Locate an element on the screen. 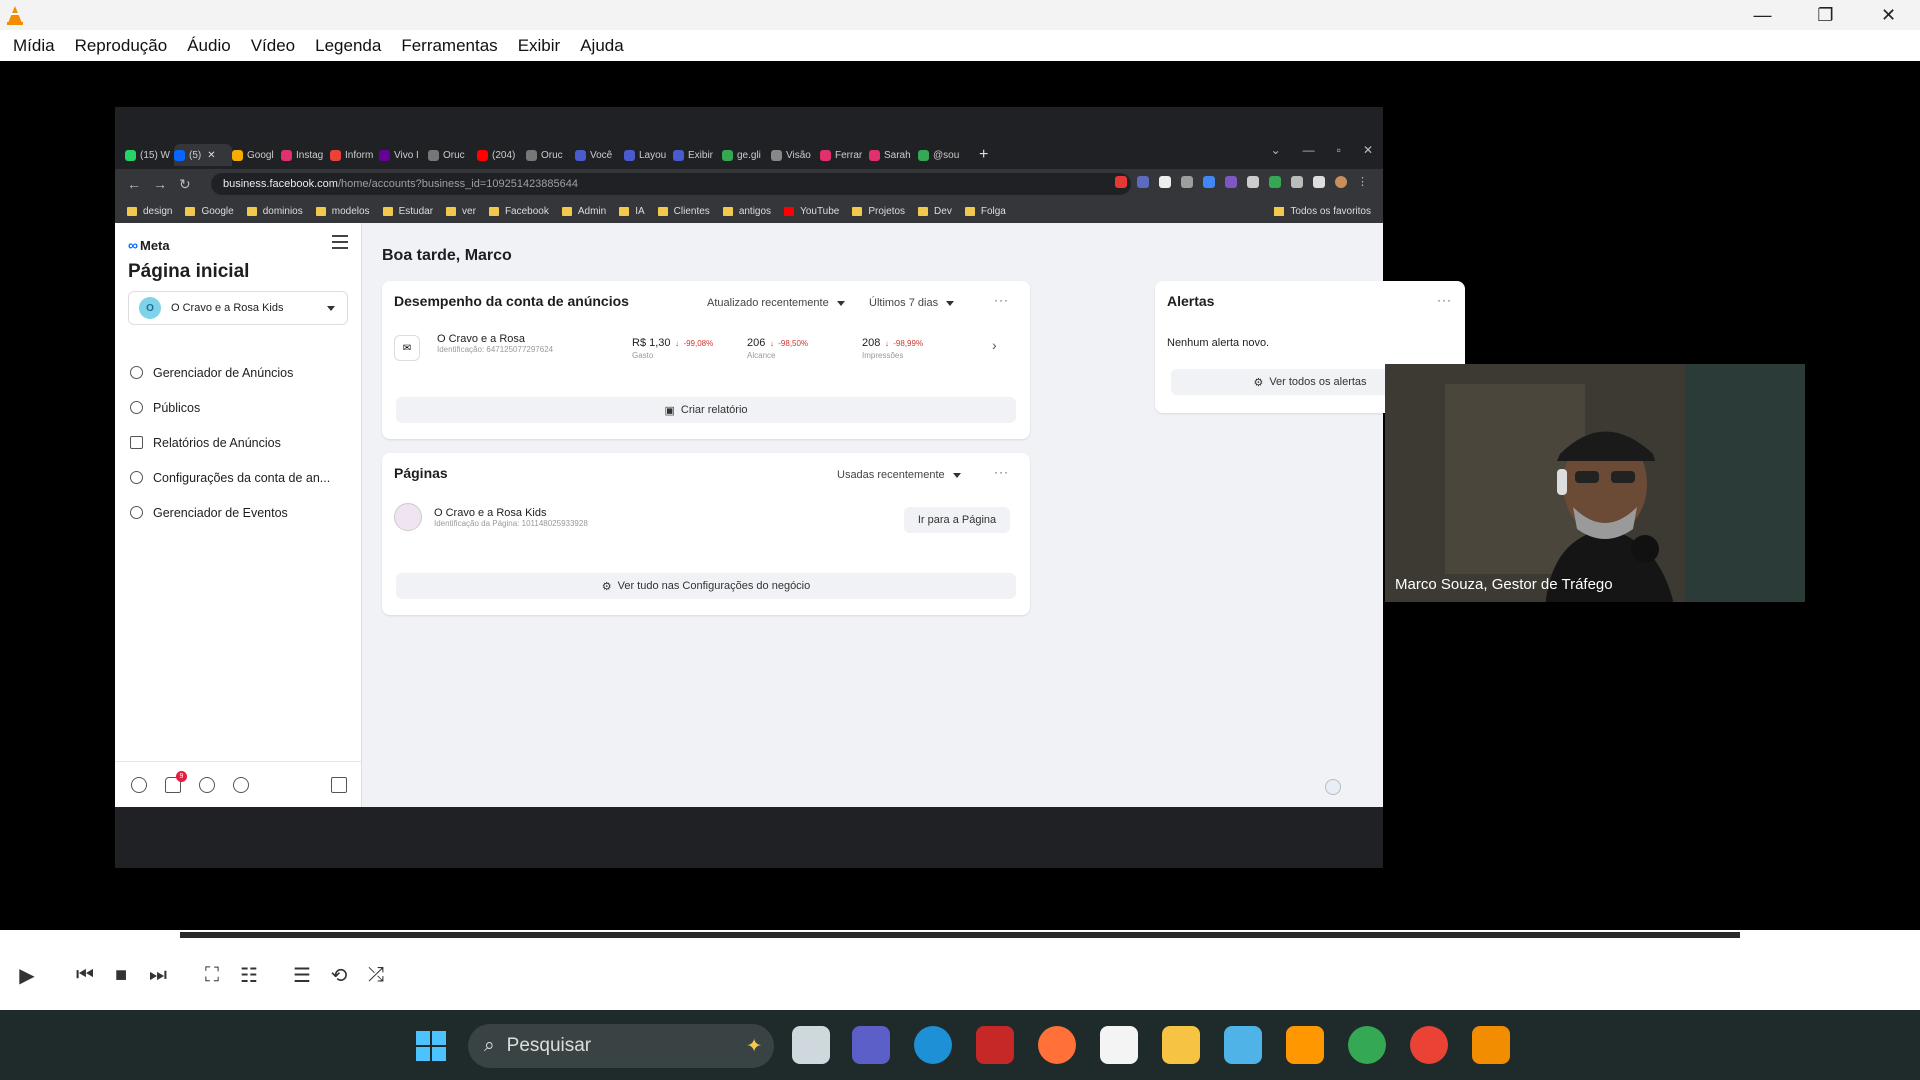 The width and height of the screenshot is (1920, 1080). search-icon is located at coordinates (207, 784).